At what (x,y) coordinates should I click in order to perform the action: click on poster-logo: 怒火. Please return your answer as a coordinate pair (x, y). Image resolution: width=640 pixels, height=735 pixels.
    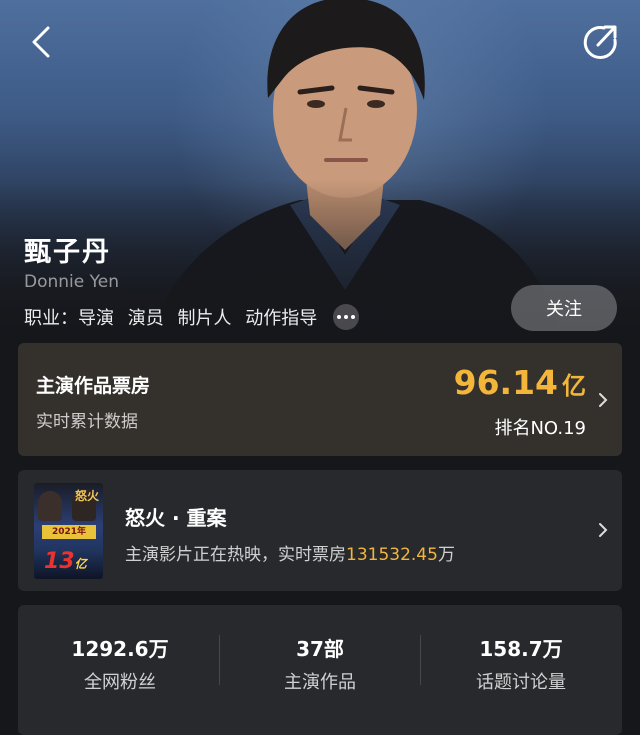
    Looking at the image, I should click on (86, 496).